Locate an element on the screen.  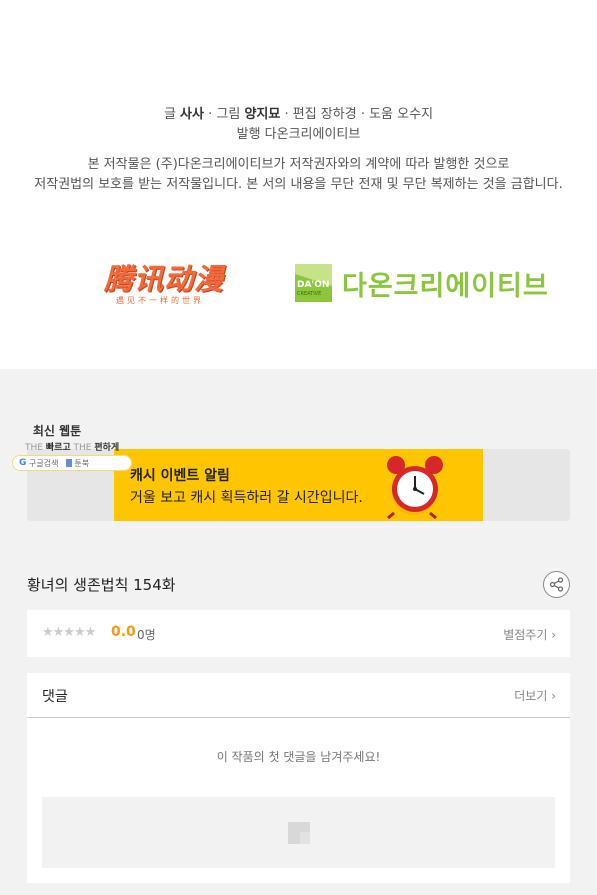
badge-search-pill: G 구글검색 툰북 is located at coordinates (72, 463).